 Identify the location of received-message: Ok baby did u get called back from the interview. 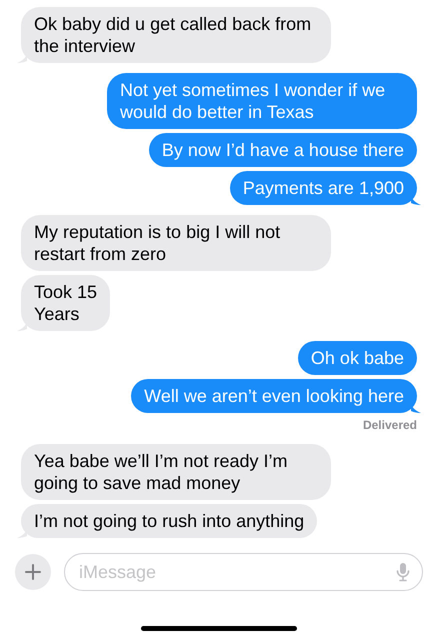
(176, 35).